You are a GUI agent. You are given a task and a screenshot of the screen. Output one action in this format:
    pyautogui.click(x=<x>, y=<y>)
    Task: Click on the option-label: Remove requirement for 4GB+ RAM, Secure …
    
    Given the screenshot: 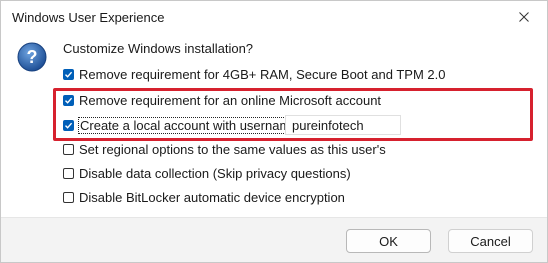 What is the action you would take?
    pyautogui.click(x=262, y=74)
    